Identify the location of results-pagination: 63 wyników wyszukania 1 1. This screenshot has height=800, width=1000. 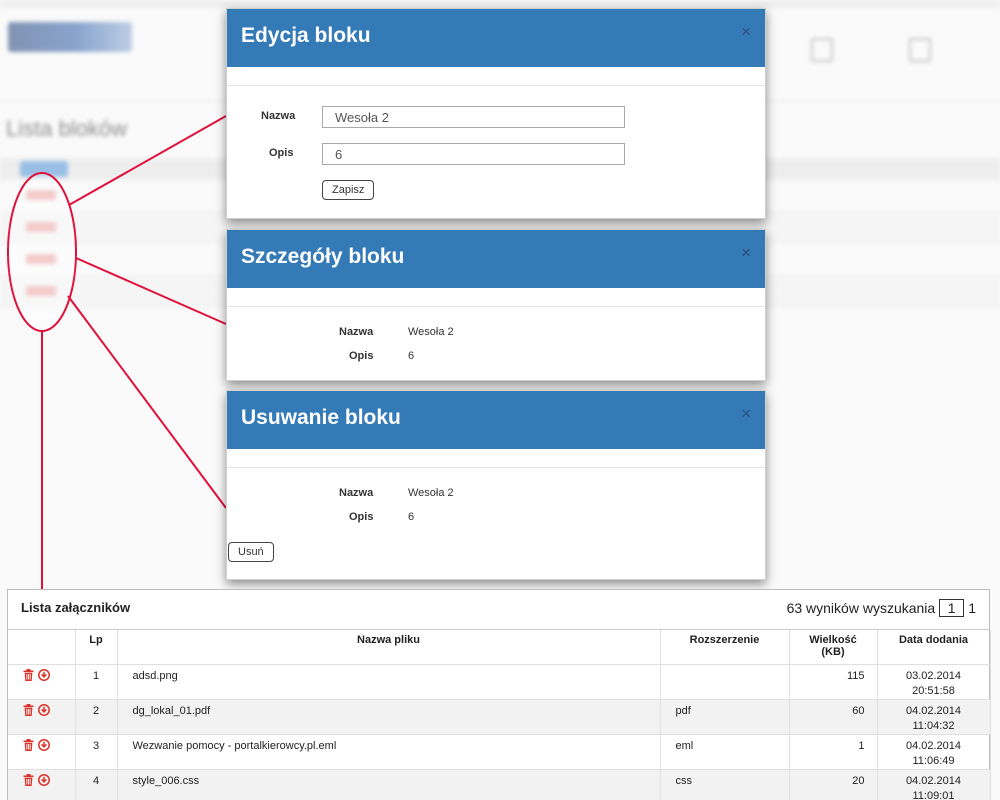
(881, 608).